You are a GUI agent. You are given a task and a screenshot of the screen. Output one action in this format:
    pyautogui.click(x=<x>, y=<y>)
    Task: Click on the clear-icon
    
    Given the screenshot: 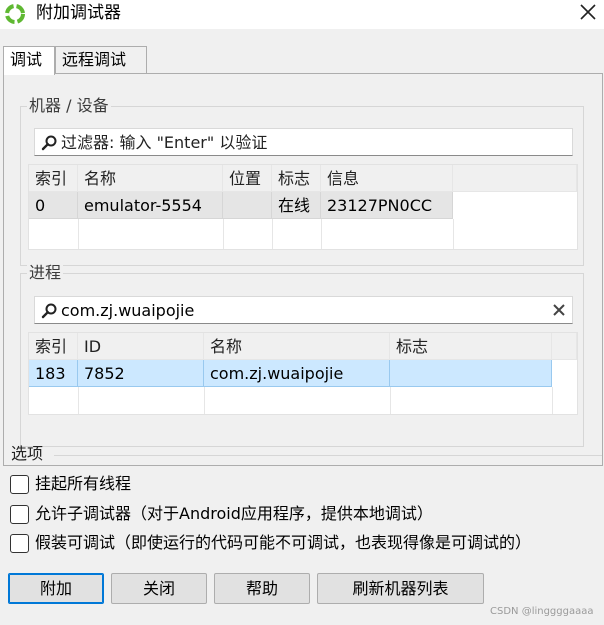 What is the action you would take?
    pyautogui.click(x=559, y=310)
    